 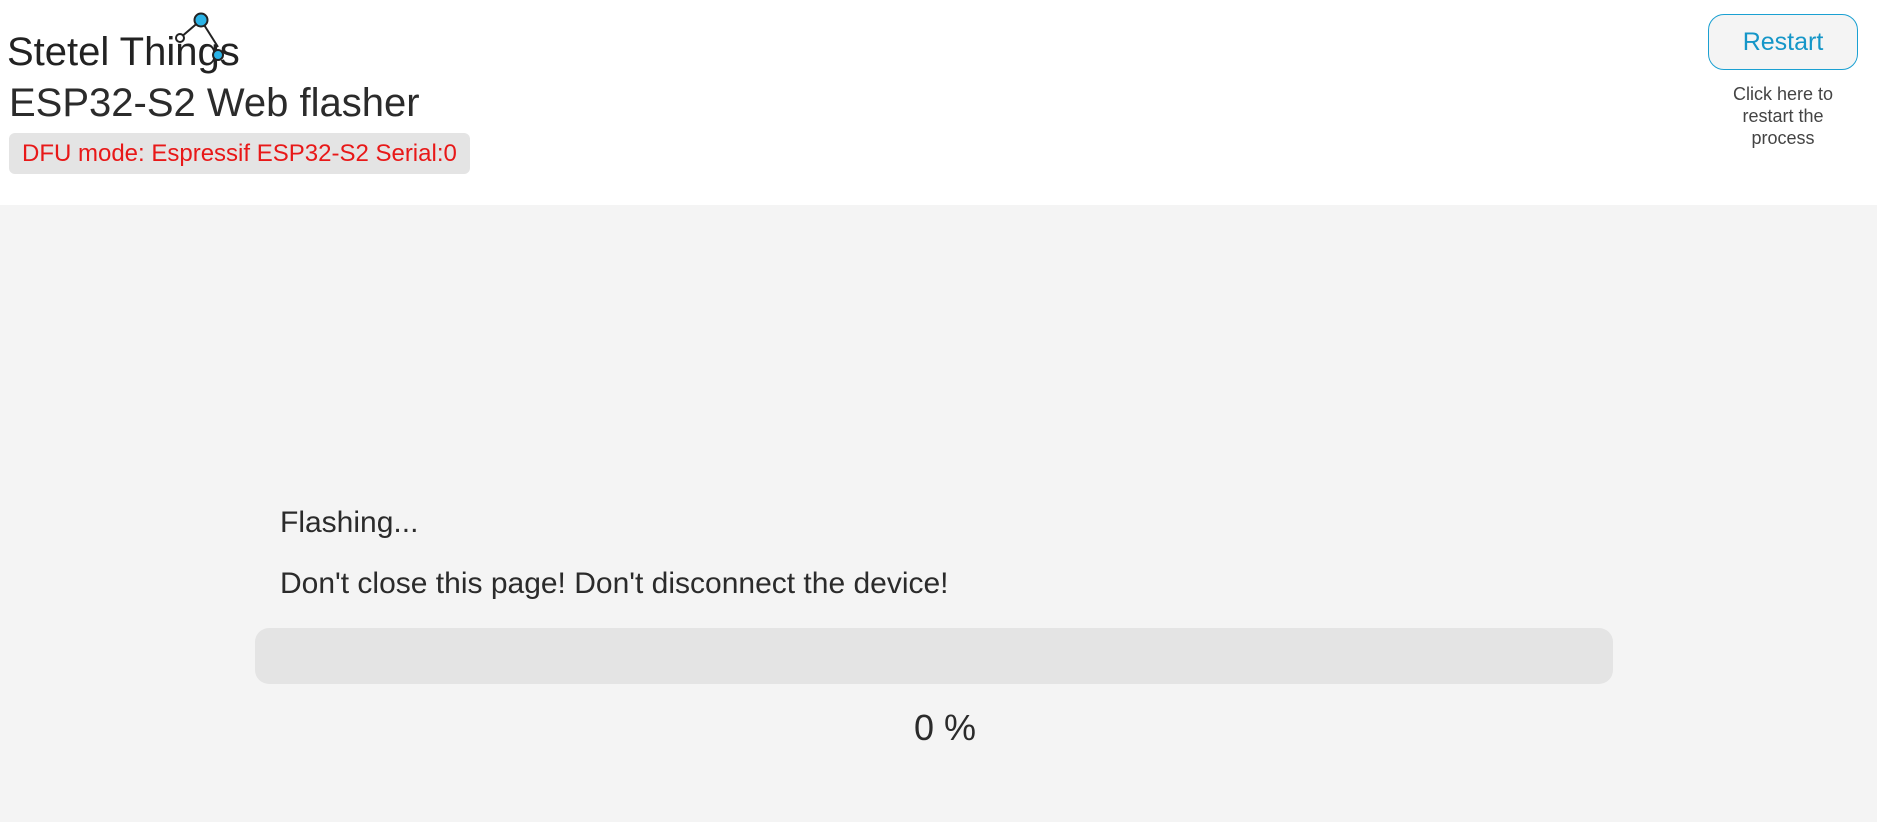 I want to click on brand: Stetel Things, so click(x=137, y=42).